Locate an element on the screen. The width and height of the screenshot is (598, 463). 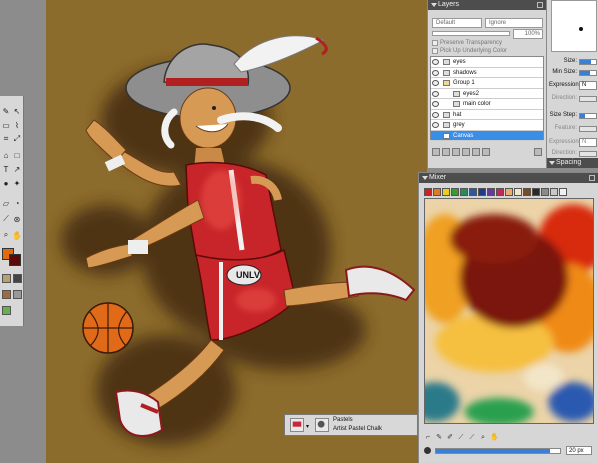
grabber-icon: ✋ is located at coordinates (17, 235).